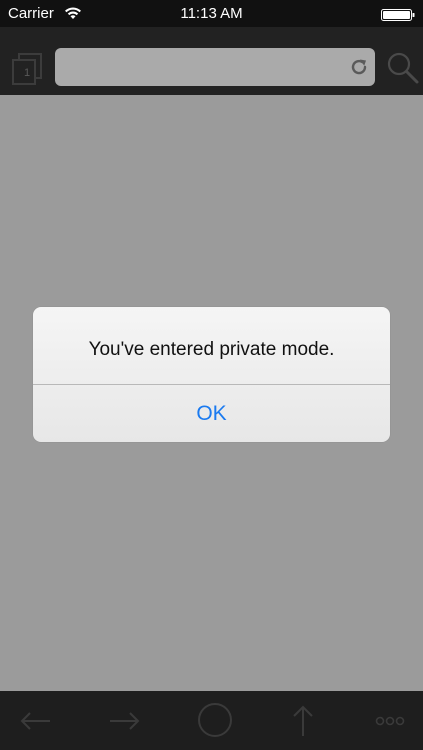 The width and height of the screenshot is (423, 750). I want to click on search-icon, so click(403, 68).